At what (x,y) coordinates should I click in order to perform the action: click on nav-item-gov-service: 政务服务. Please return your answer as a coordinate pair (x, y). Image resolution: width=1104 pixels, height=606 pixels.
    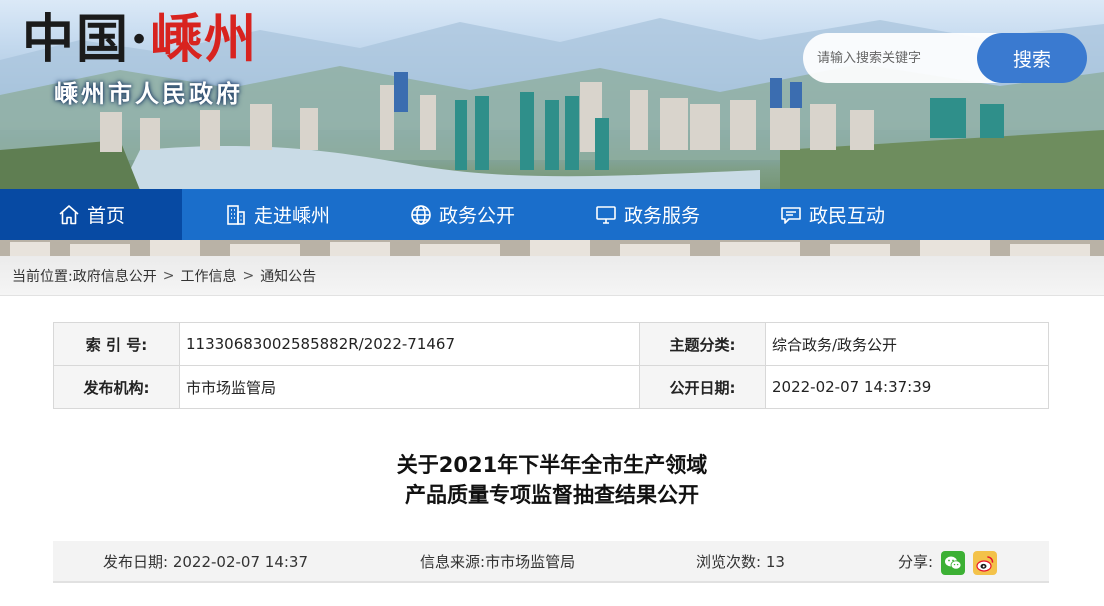
    Looking at the image, I should click on (647, 214).